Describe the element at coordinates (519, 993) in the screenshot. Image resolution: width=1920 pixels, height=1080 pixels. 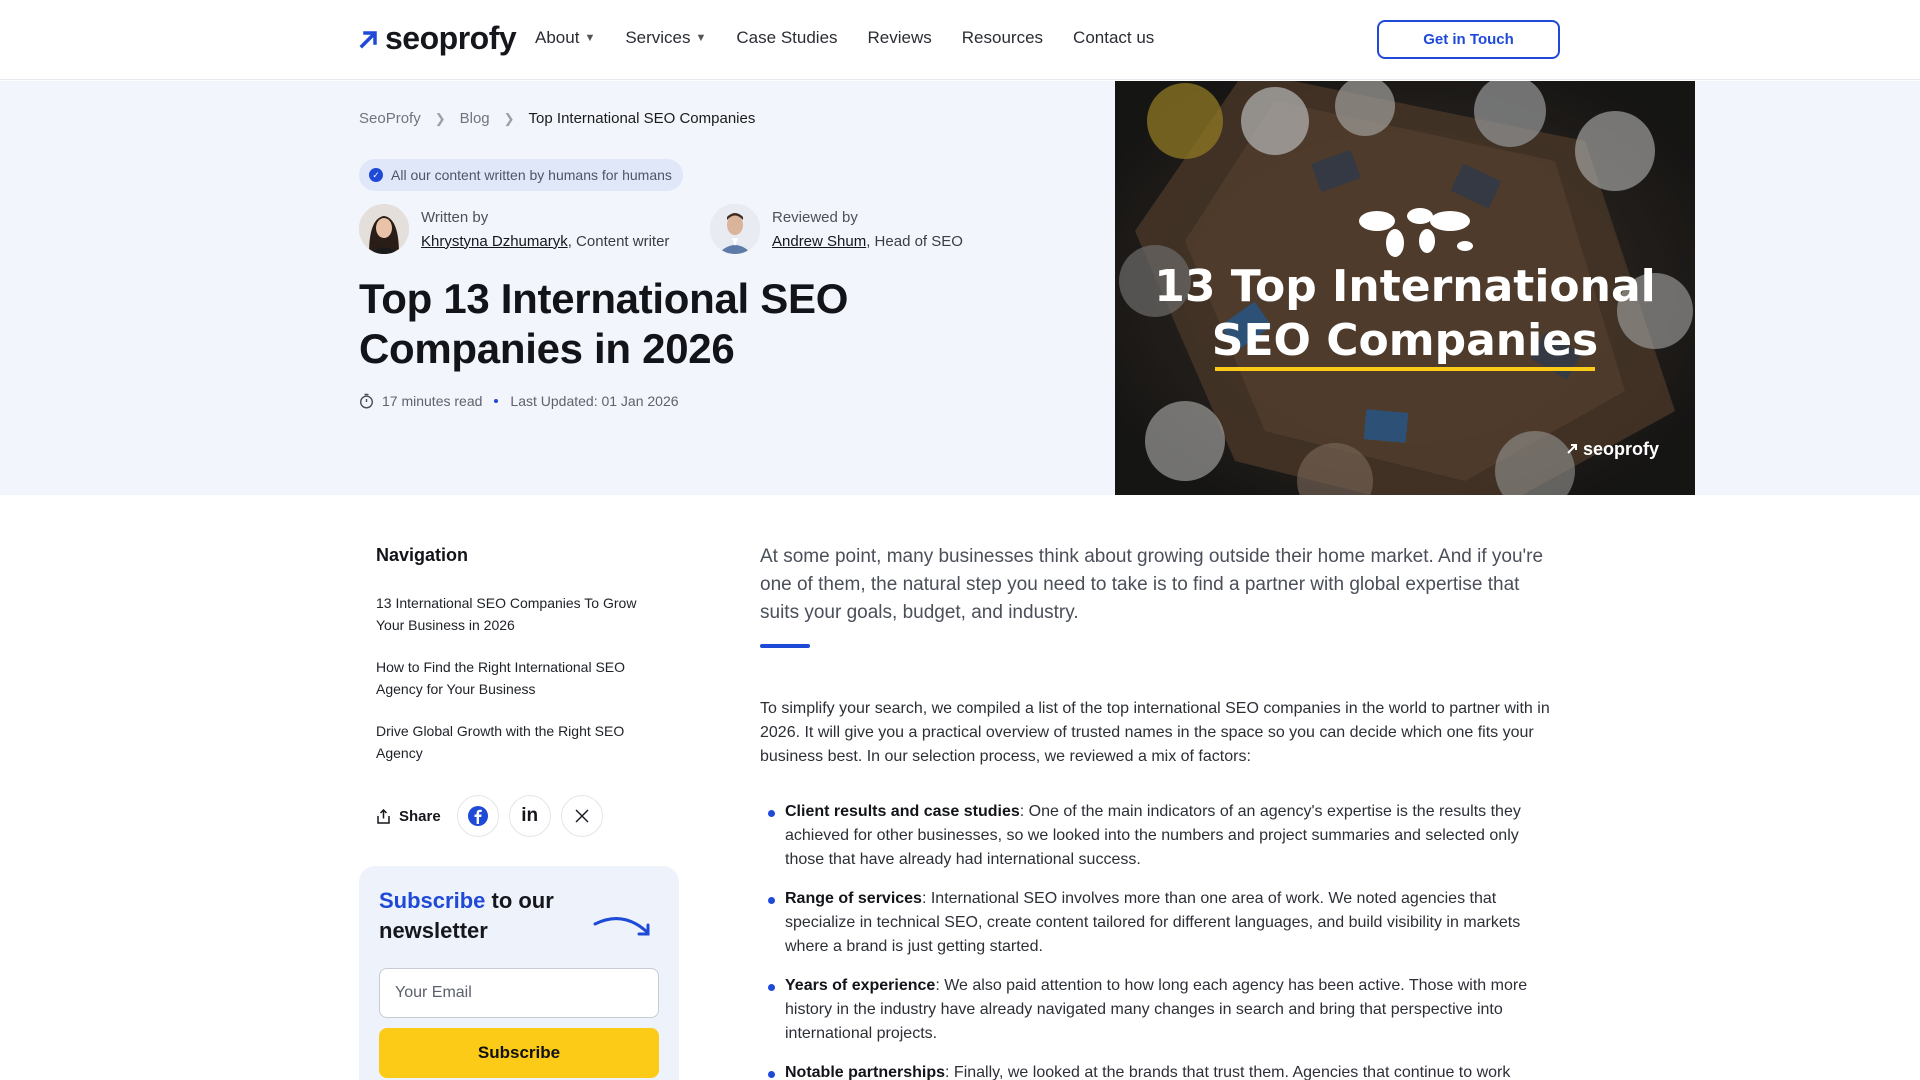
I see `email-input` at that location.